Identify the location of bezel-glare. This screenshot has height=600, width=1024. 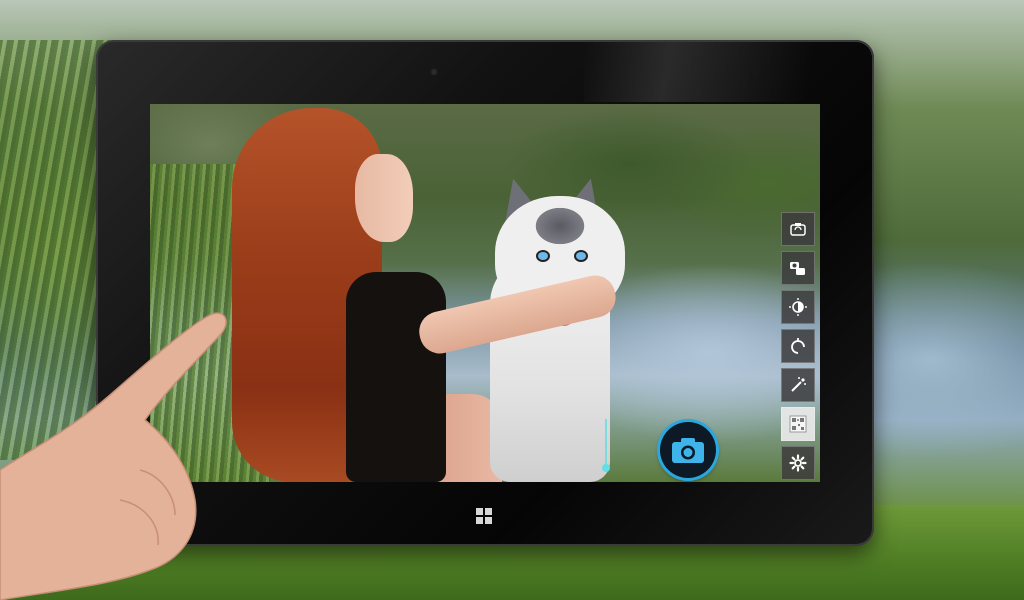
(724, 72).